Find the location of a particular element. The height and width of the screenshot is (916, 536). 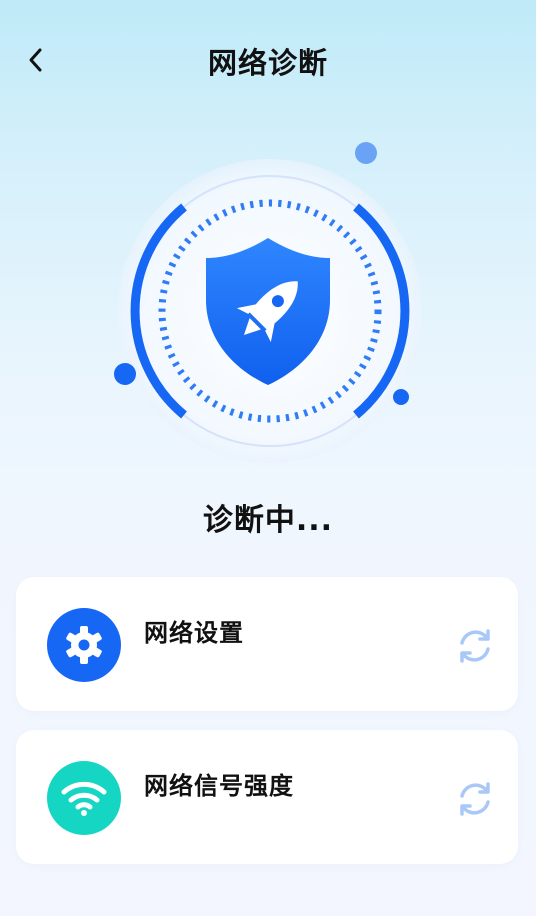

top-bar: 网络诊断 is located at coordinates (268, 60).